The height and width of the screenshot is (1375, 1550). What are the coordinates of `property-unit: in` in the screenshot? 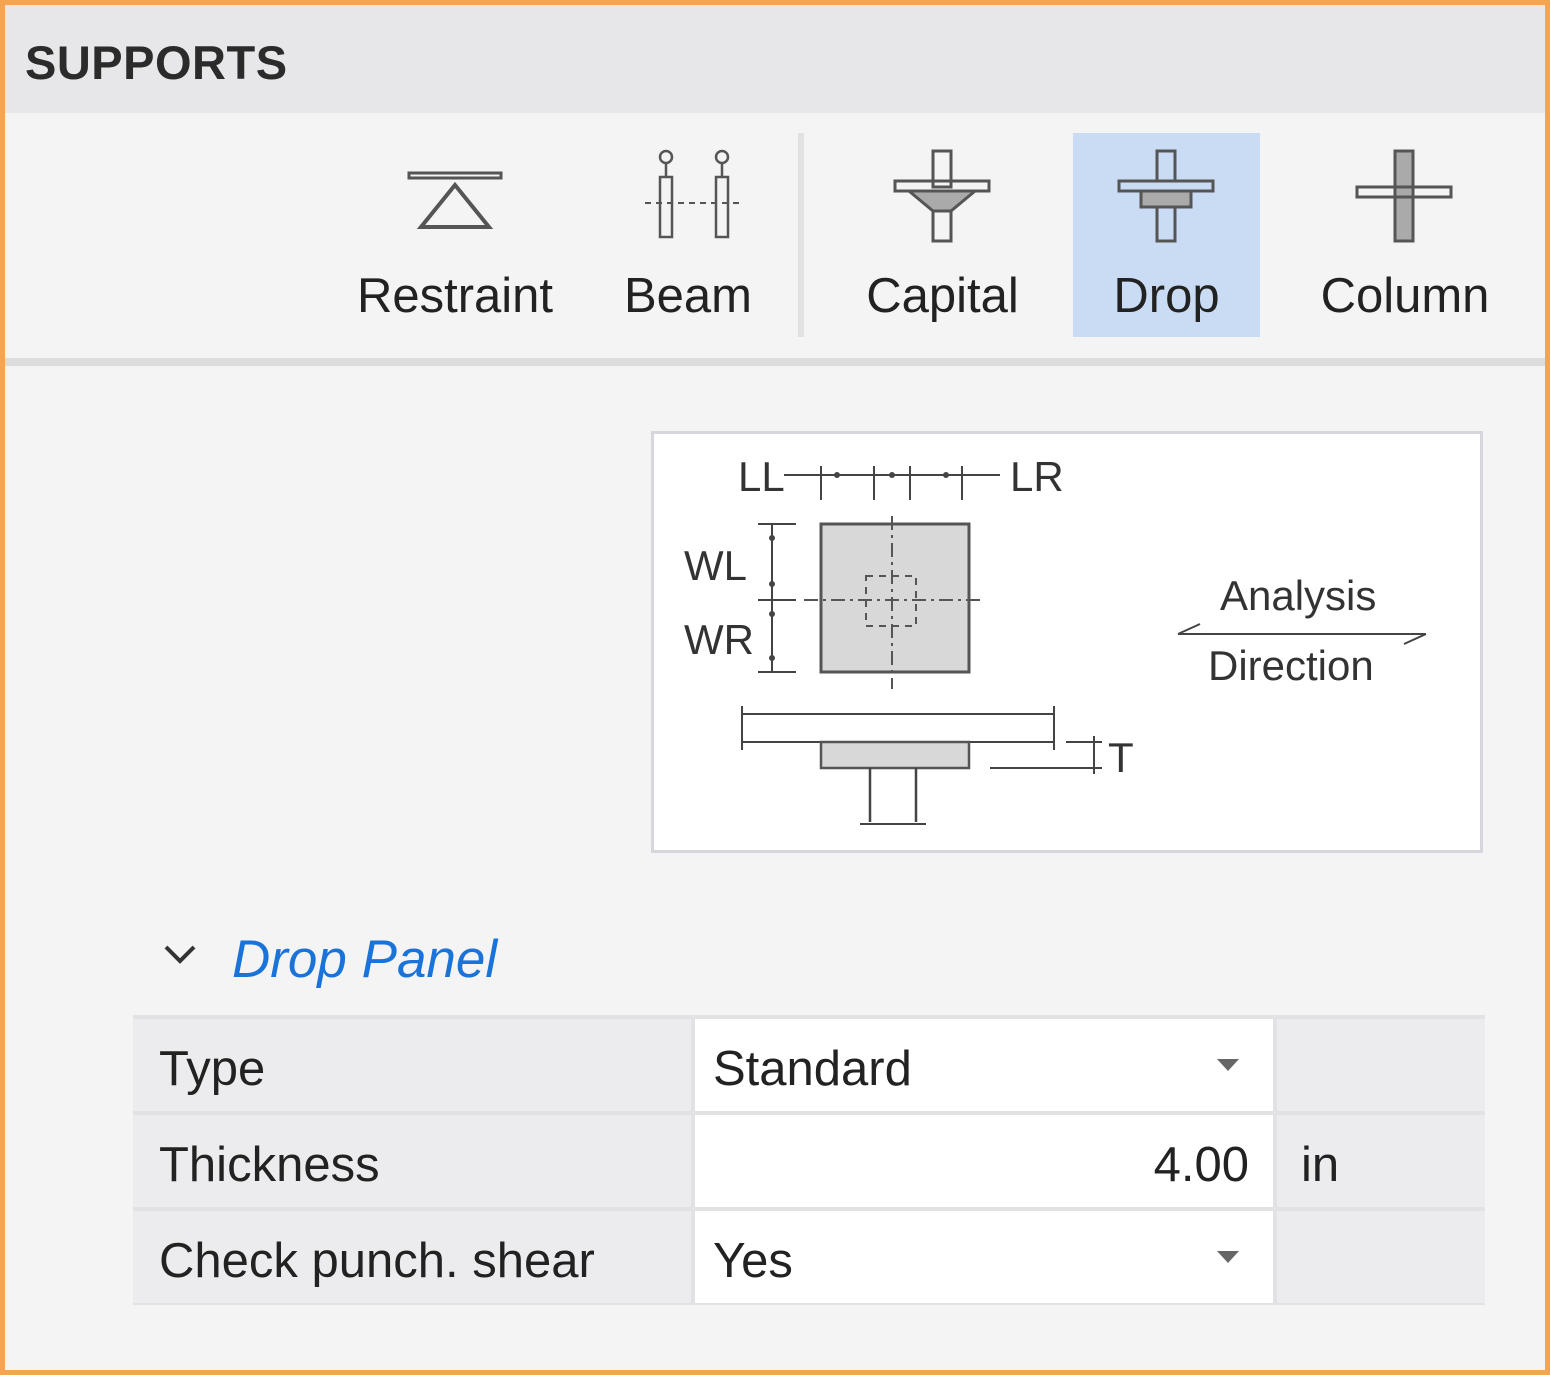 It's located at (1381, 1161).